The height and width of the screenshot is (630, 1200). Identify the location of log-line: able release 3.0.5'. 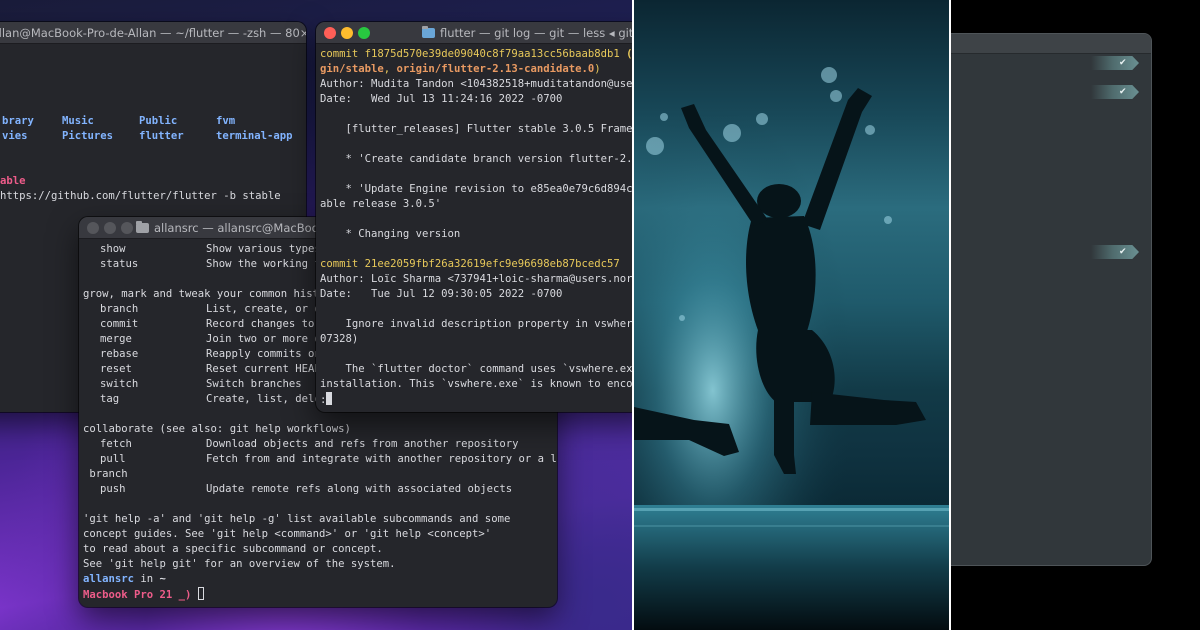
(380, 204).